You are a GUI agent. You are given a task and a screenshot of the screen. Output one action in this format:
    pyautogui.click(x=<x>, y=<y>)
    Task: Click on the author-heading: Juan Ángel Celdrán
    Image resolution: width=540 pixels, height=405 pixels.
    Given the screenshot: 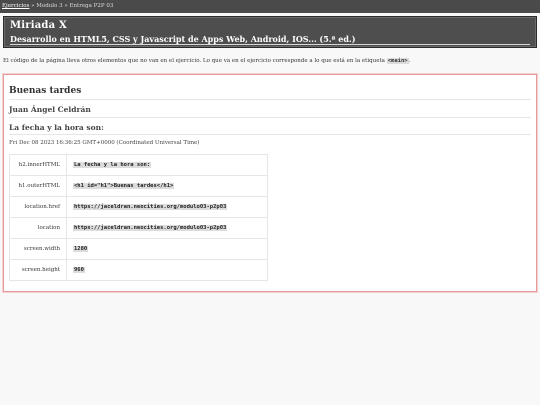 What is the action you would take?
    pyautogui.click(x=50, y=109)
    